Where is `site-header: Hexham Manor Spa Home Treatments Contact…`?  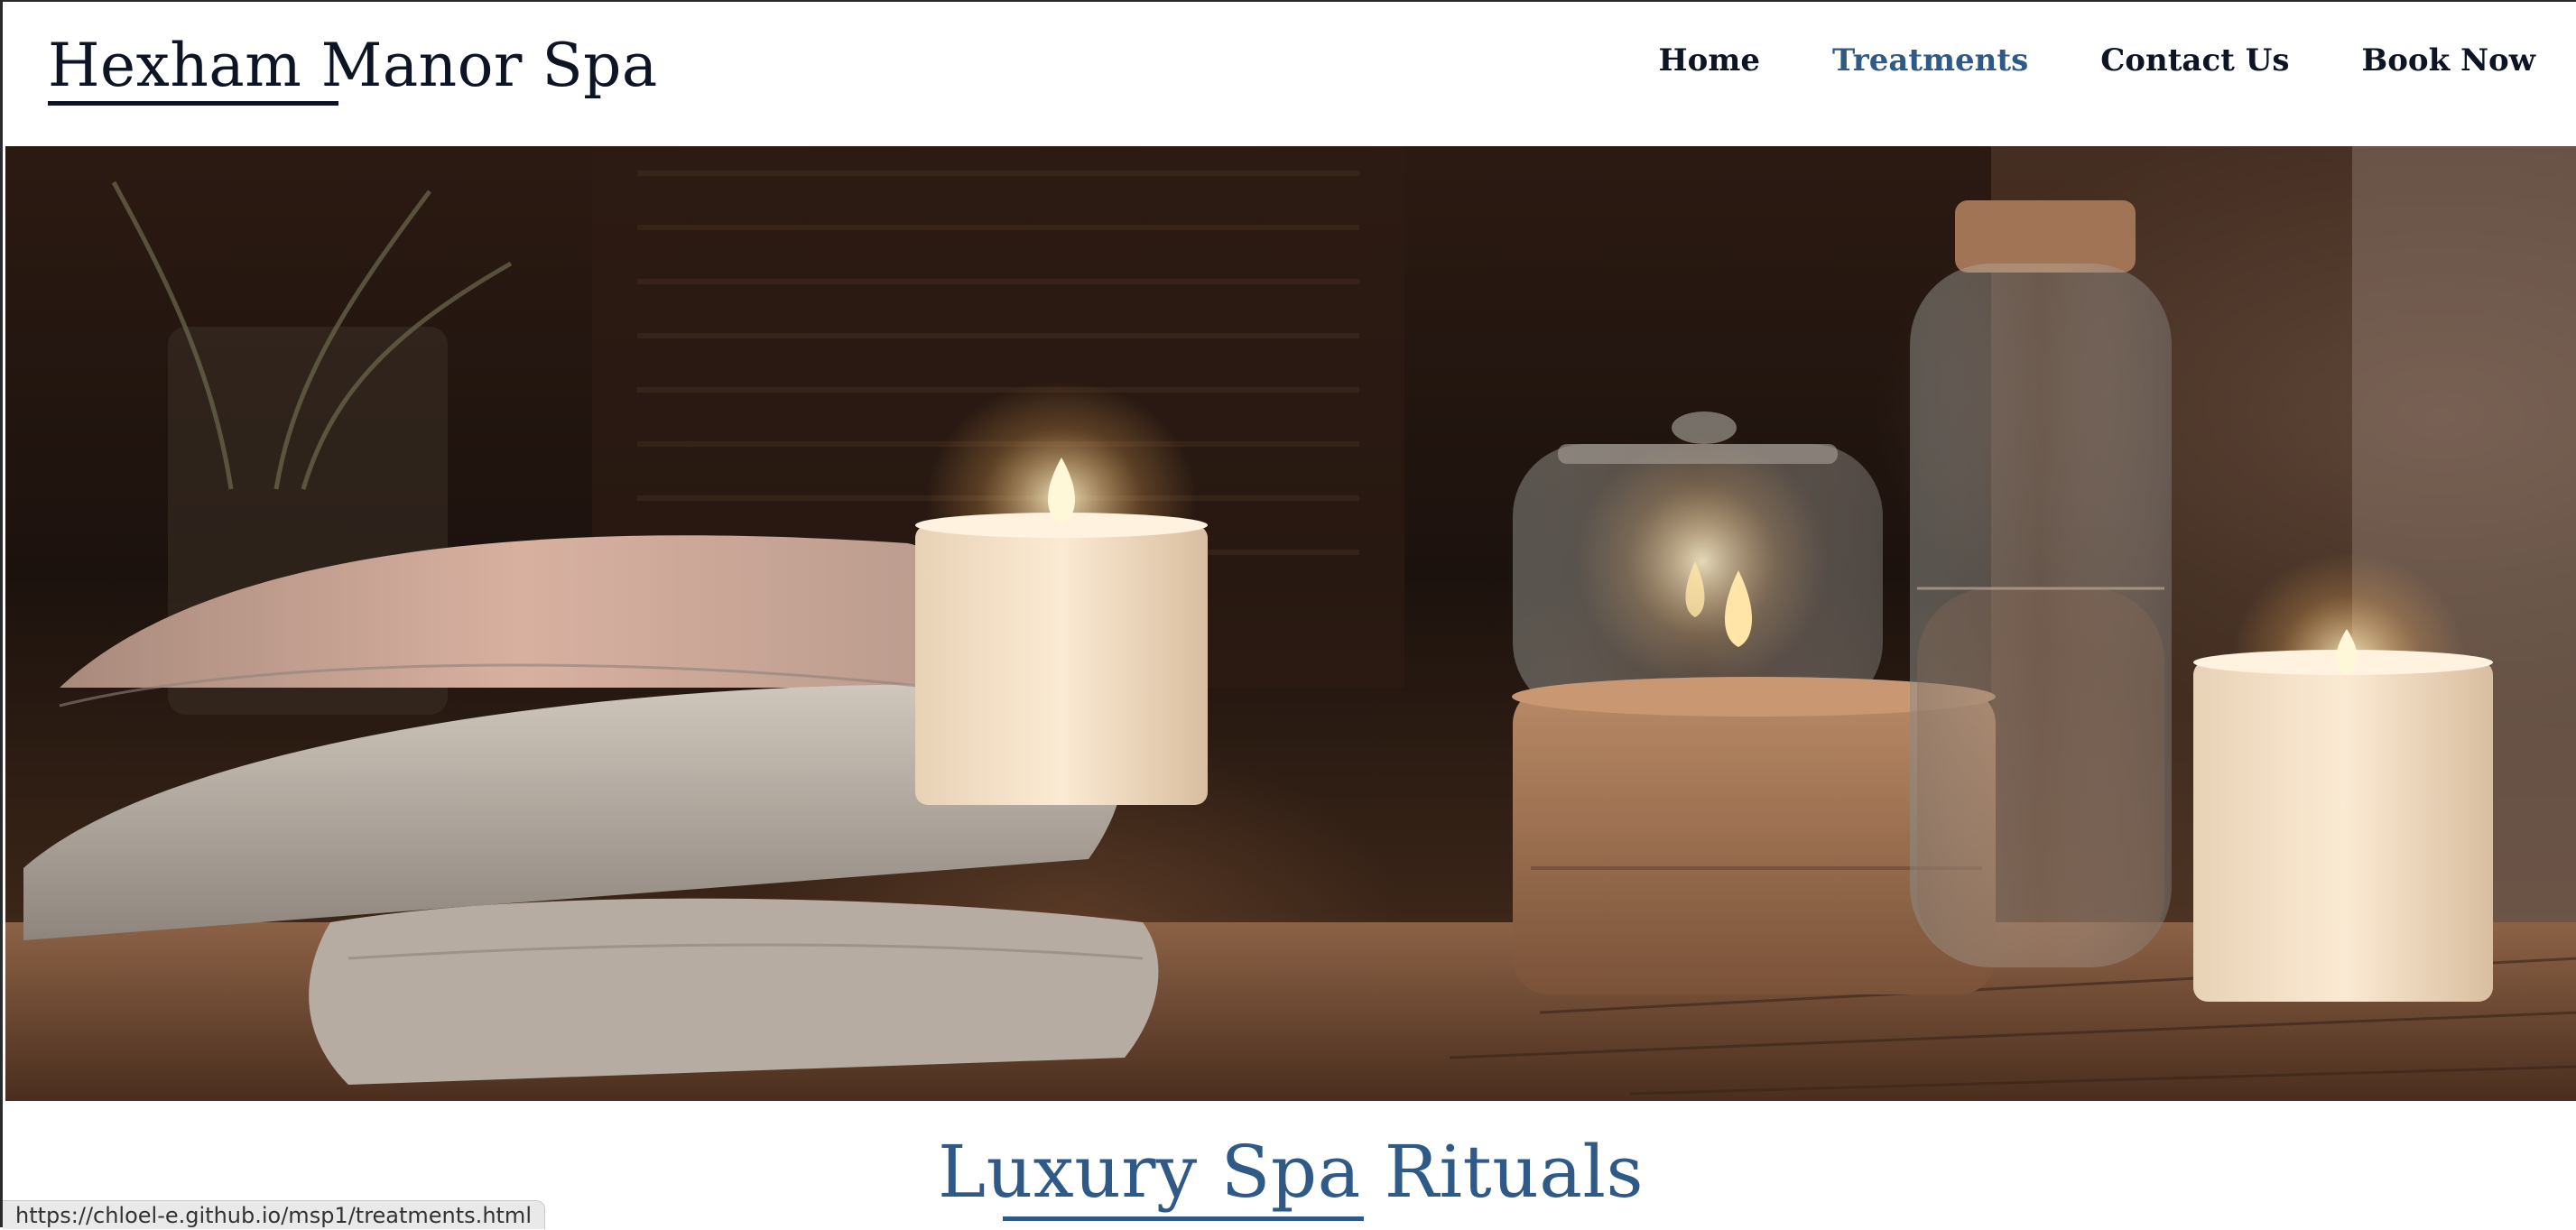
site-header: Hexham Manor Spa Home Treatments Contact… is located at coordinates (1289, 74).